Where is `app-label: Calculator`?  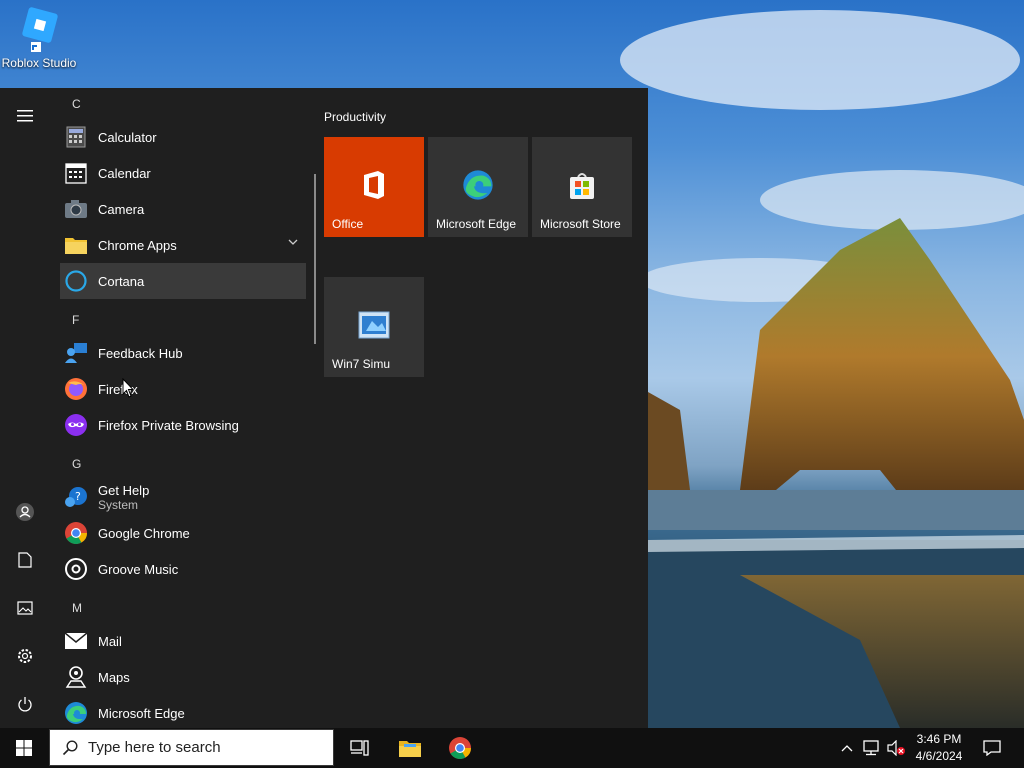
app-label: Calculator is located at coordinates (127, 137).